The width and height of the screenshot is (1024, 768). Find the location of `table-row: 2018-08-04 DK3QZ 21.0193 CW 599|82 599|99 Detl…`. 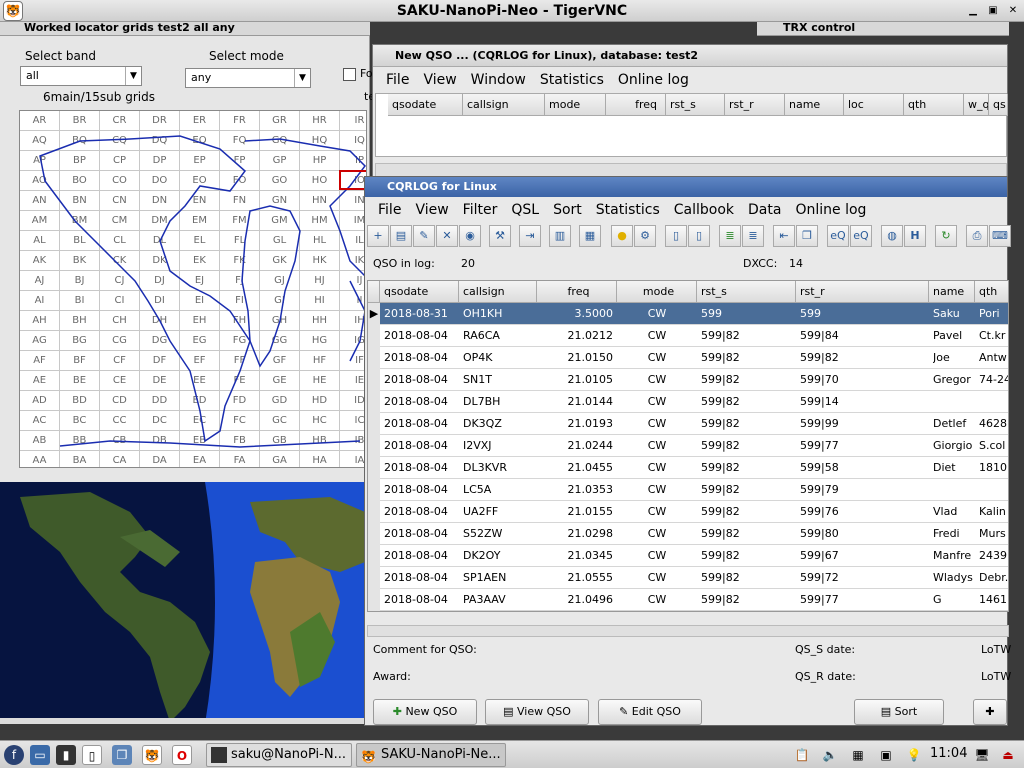

table-row: 2018-08-04 DK3QZ 21.0193 CW 599|82 599|99 Detl… is located at coordinates (688, 424).